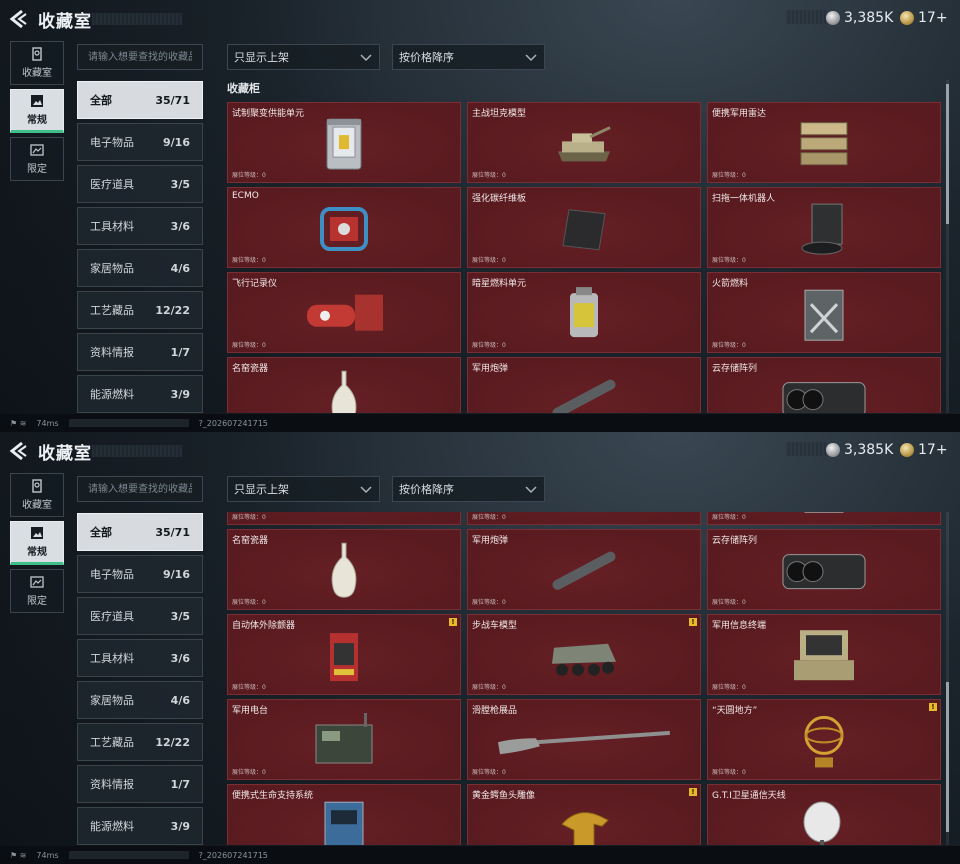 The width and height of the screenshot is (960, 864). I want to click on item-name: 扫拖一体机器人, so click(744, 199).